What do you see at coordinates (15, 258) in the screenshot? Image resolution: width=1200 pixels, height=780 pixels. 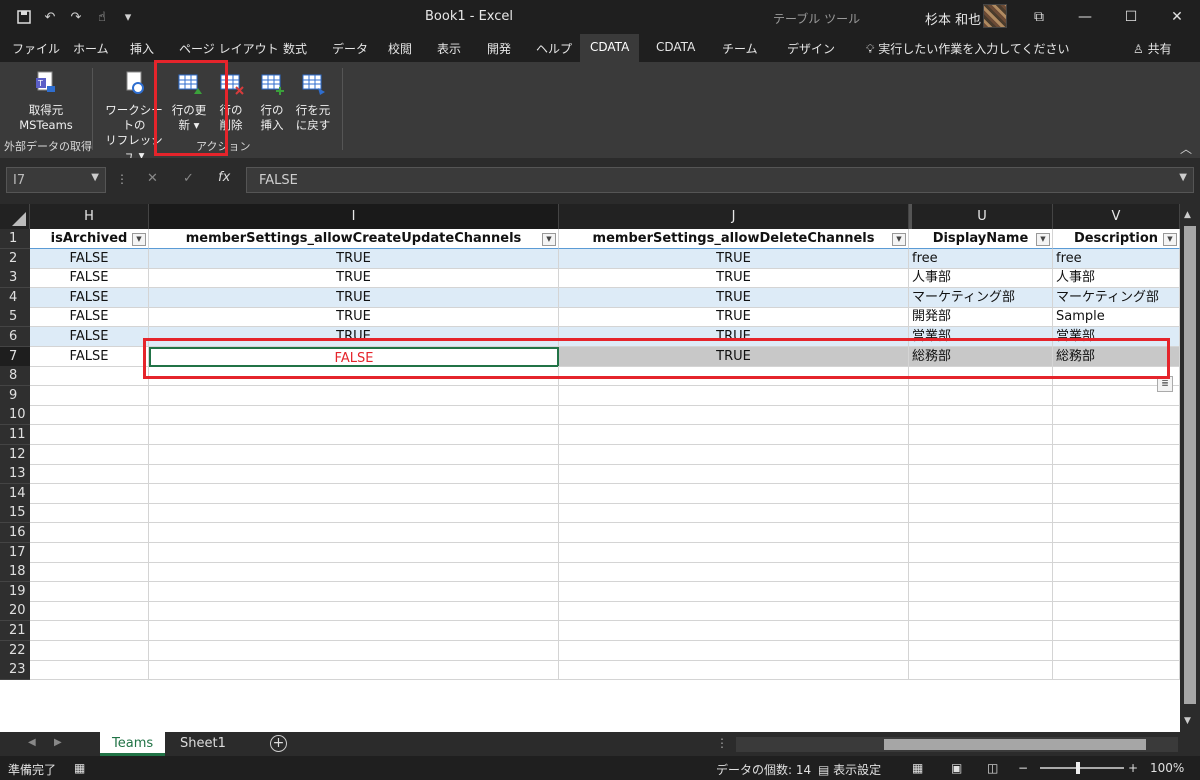 I see `row-header: 2` at bounding box center [15, 258].